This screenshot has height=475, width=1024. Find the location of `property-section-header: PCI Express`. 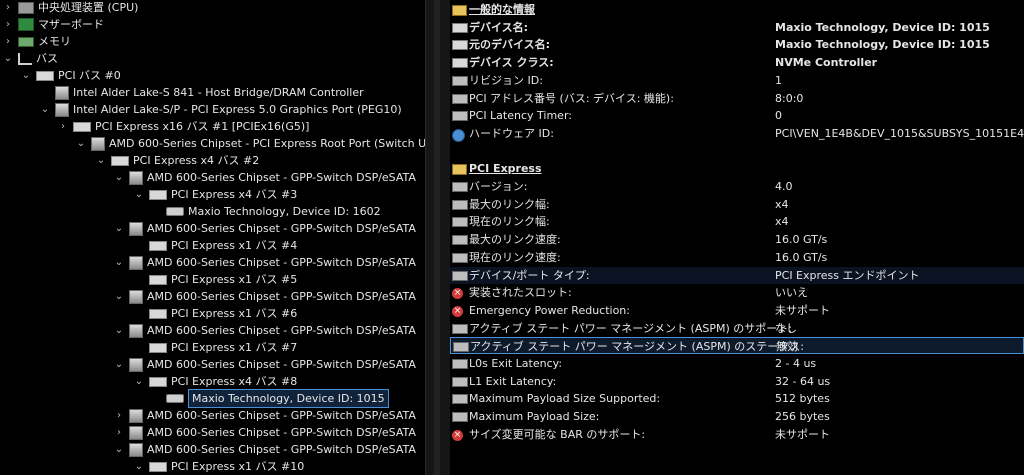

property-section-header: PCI Express is located at coordinates (737, 168).